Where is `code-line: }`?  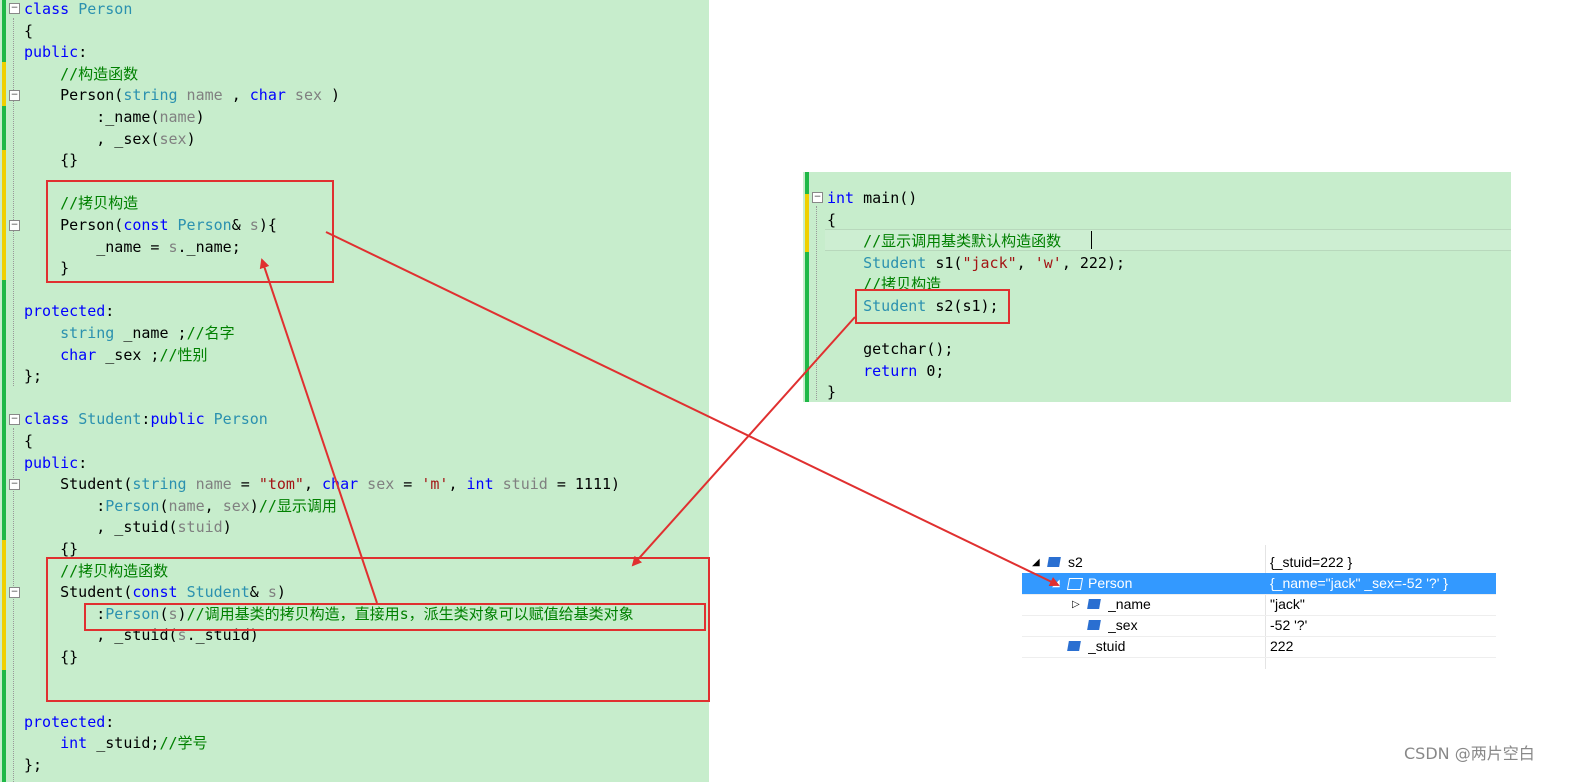
code-line: } is located at coordinates (831, 392).